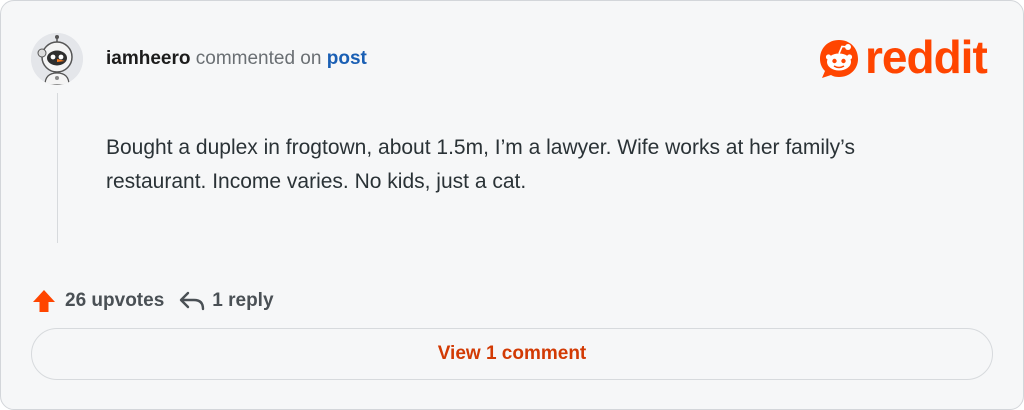 The image size is (1024, 410). What do you see at coordinates (115, 300) in the screenshot?
I see `upvote-count: 26 upvotes` at bounding box center [115, 300].